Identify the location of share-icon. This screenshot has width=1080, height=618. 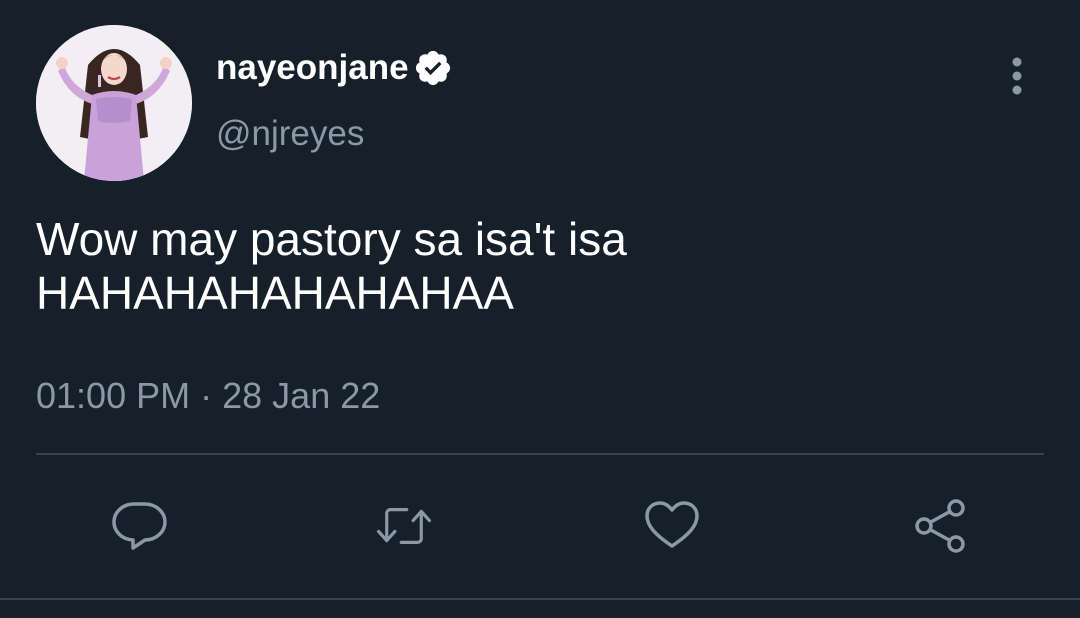
(940, 526).